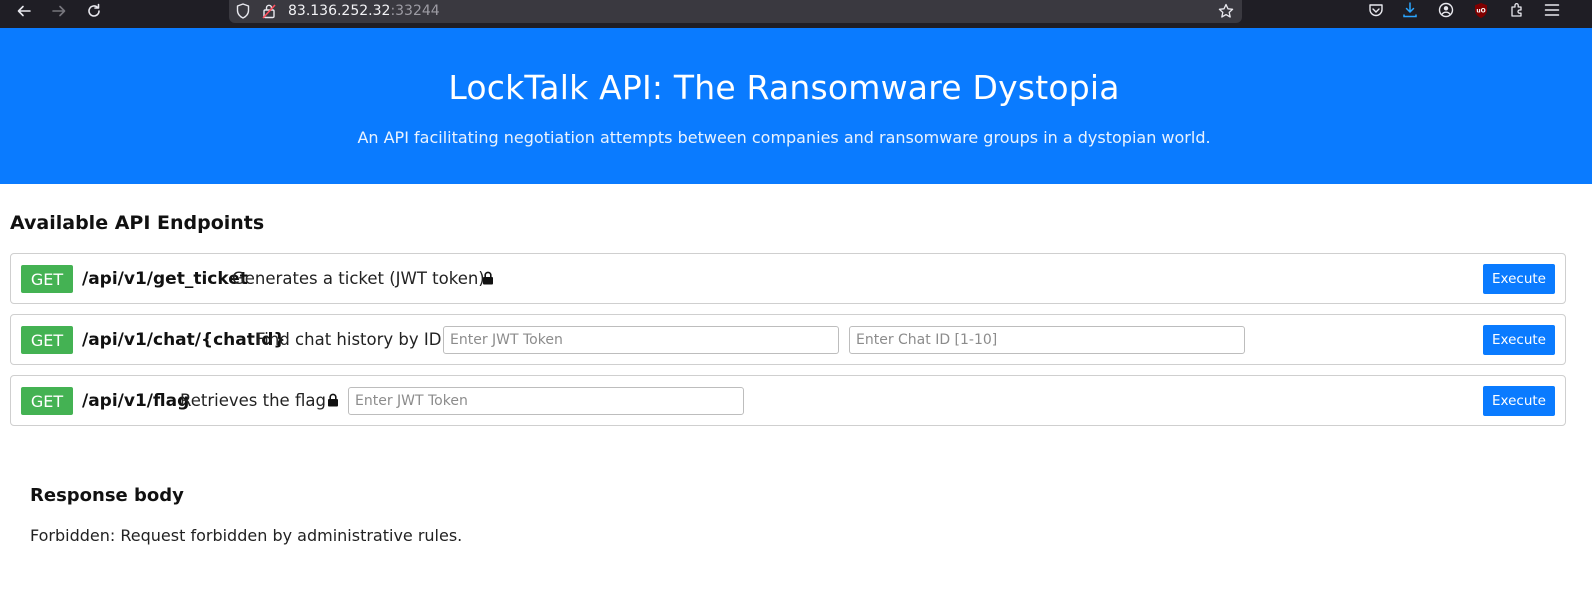 Image resolution: width=1592 pixels, height=611 pixels. Describe the element at coordinates (94, 11) in the screenshot. I see `reload-icon` at that location.